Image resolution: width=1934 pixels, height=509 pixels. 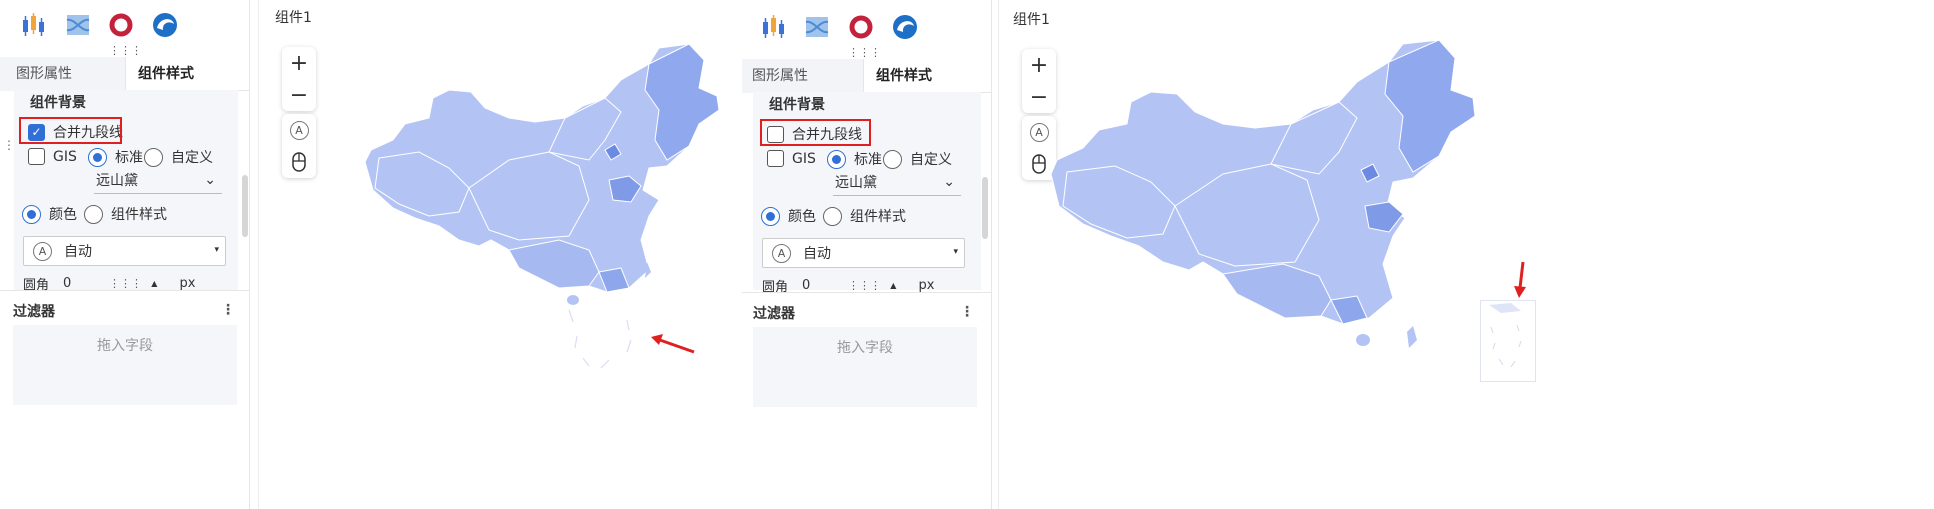 I want to click on zoom-in-icon: +, so click(x=299, y=63).